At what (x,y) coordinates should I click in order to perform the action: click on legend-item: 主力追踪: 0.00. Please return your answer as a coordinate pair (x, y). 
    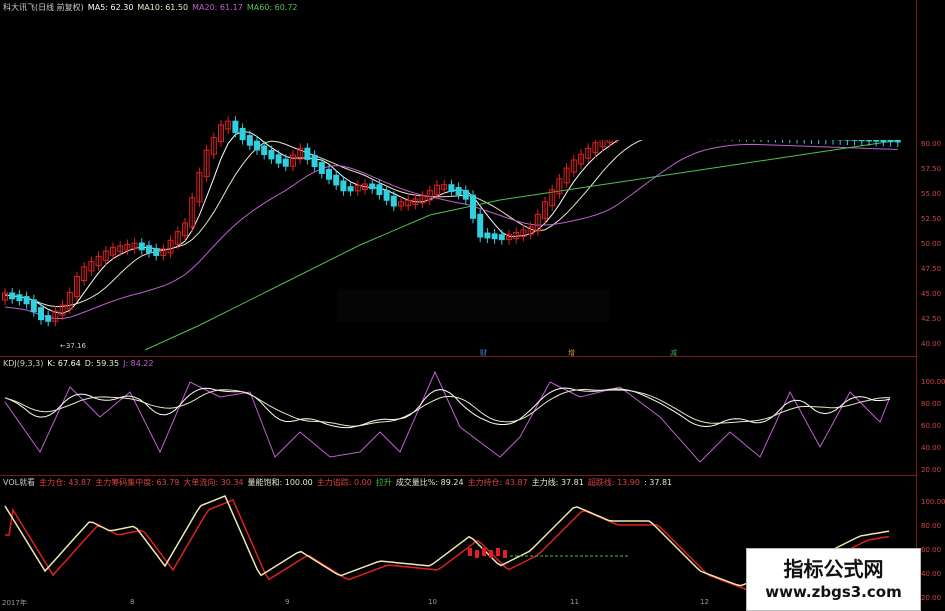
    Looking at the image, I should click on (344, 482).